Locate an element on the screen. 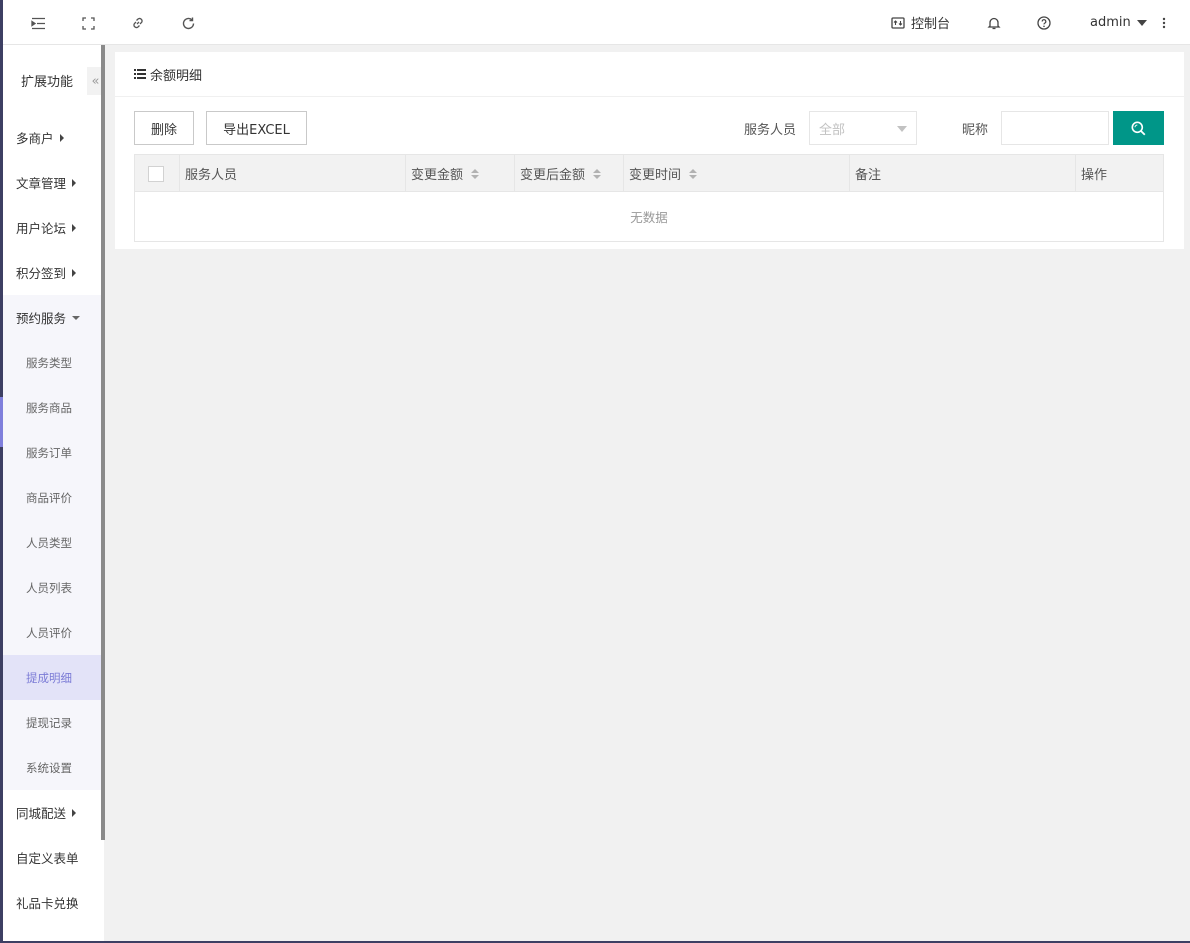 The height and width of the screenshot is (943, 1190). column-label: 变更后金额 is located at coordinates (553, 175).